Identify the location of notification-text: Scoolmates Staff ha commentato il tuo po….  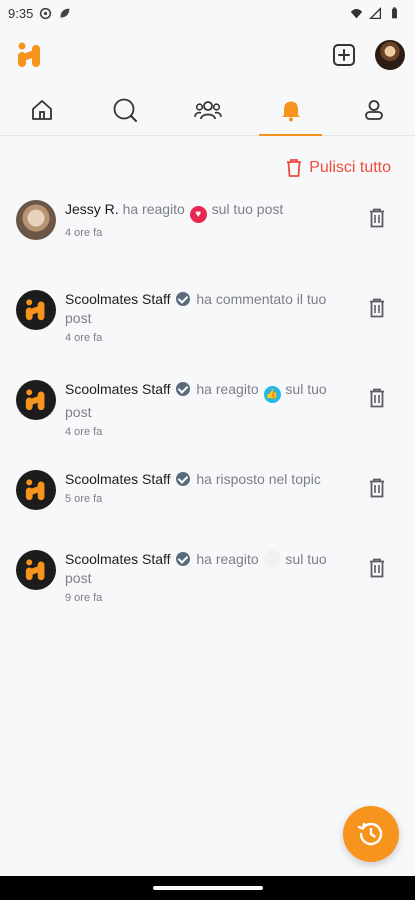
(207, 309).